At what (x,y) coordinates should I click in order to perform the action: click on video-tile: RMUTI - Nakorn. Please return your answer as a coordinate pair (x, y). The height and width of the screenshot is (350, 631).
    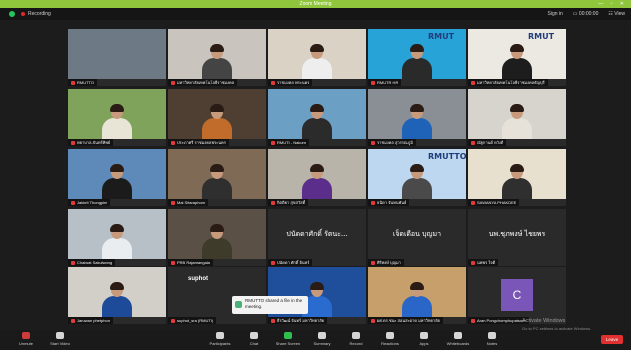
    Looking at the image, I should click on (317, 117).